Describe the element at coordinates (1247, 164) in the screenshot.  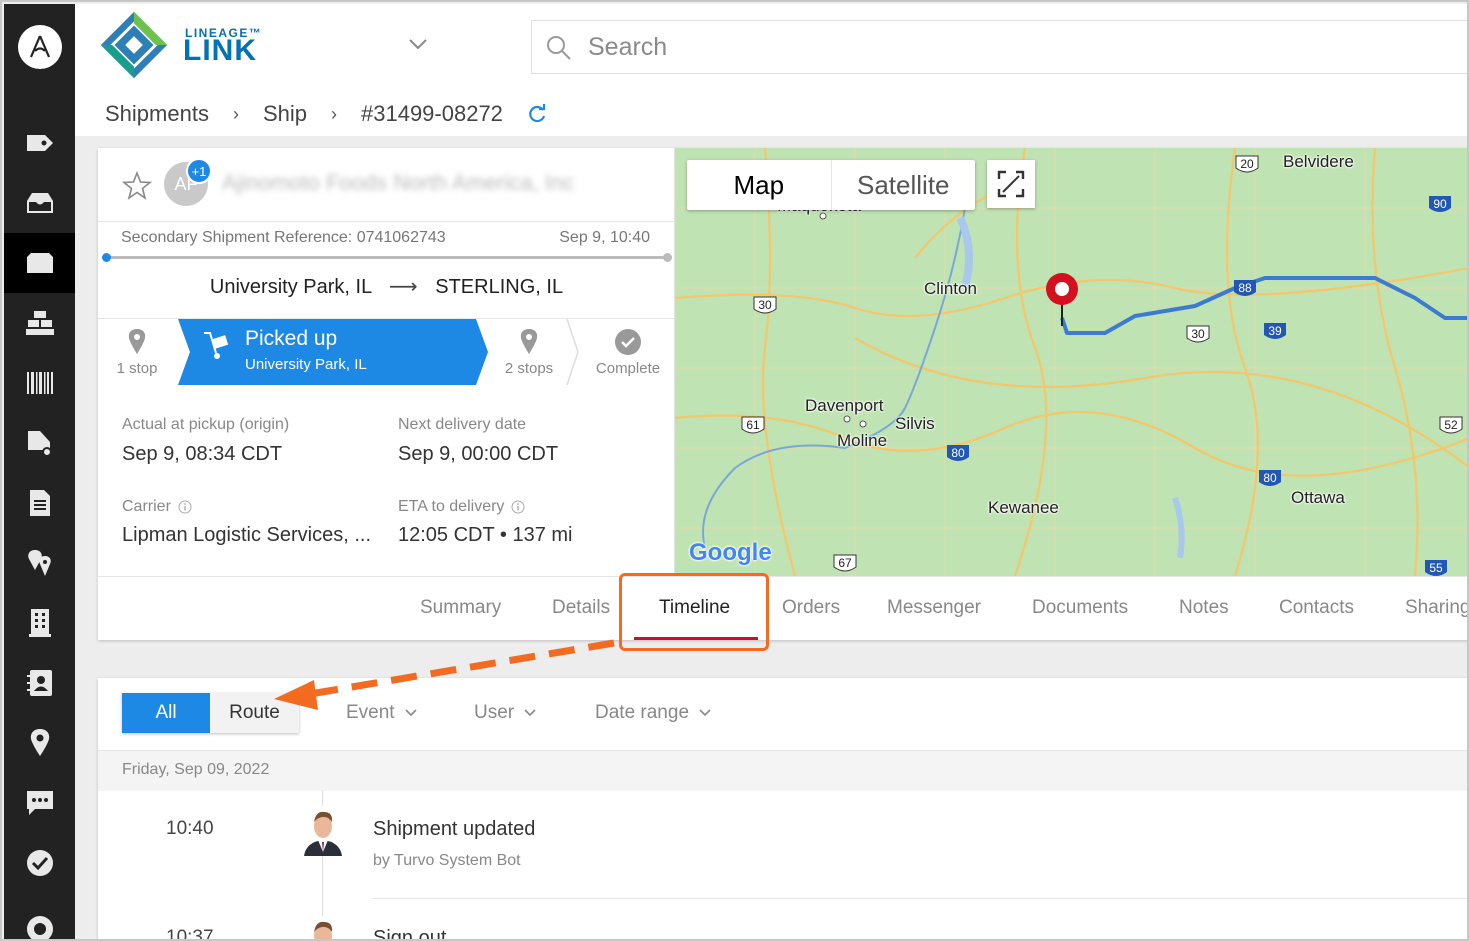
I see `svg-text: 20` at that location.